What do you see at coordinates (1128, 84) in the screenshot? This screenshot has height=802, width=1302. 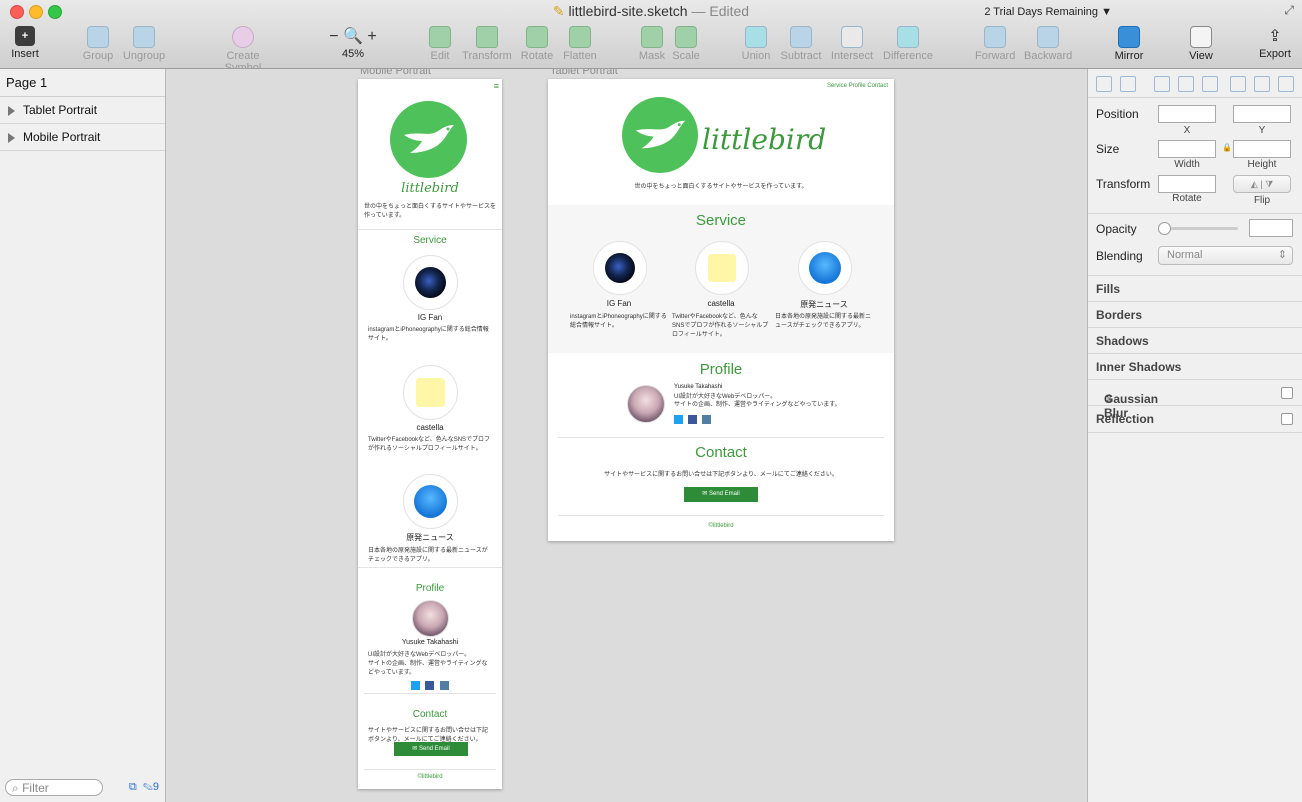 I see `distribute-vertical-icon` at bounding box center [1128, 84].